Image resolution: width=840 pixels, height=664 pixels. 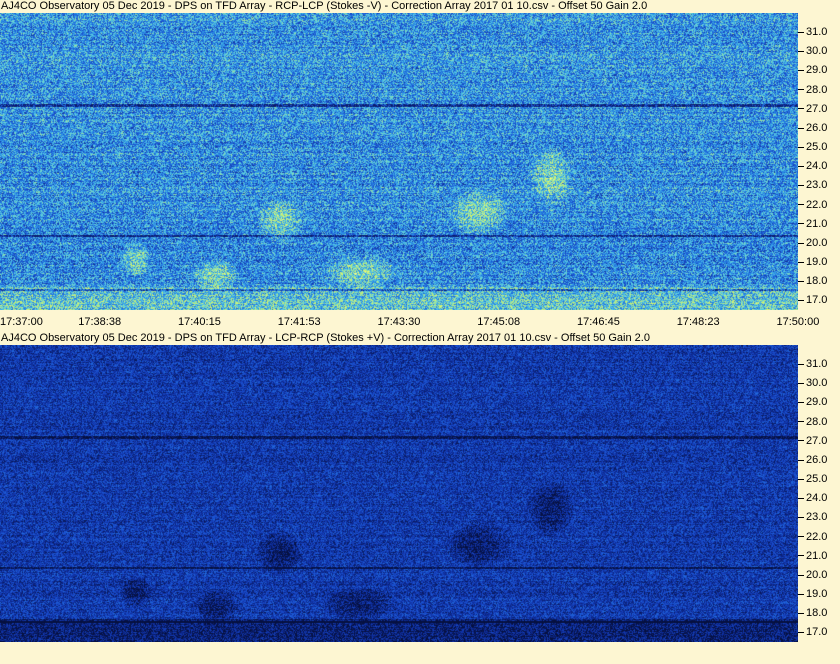 I want to click on panel2-y-tick-label: 27.0, so click(x=812, y=441).